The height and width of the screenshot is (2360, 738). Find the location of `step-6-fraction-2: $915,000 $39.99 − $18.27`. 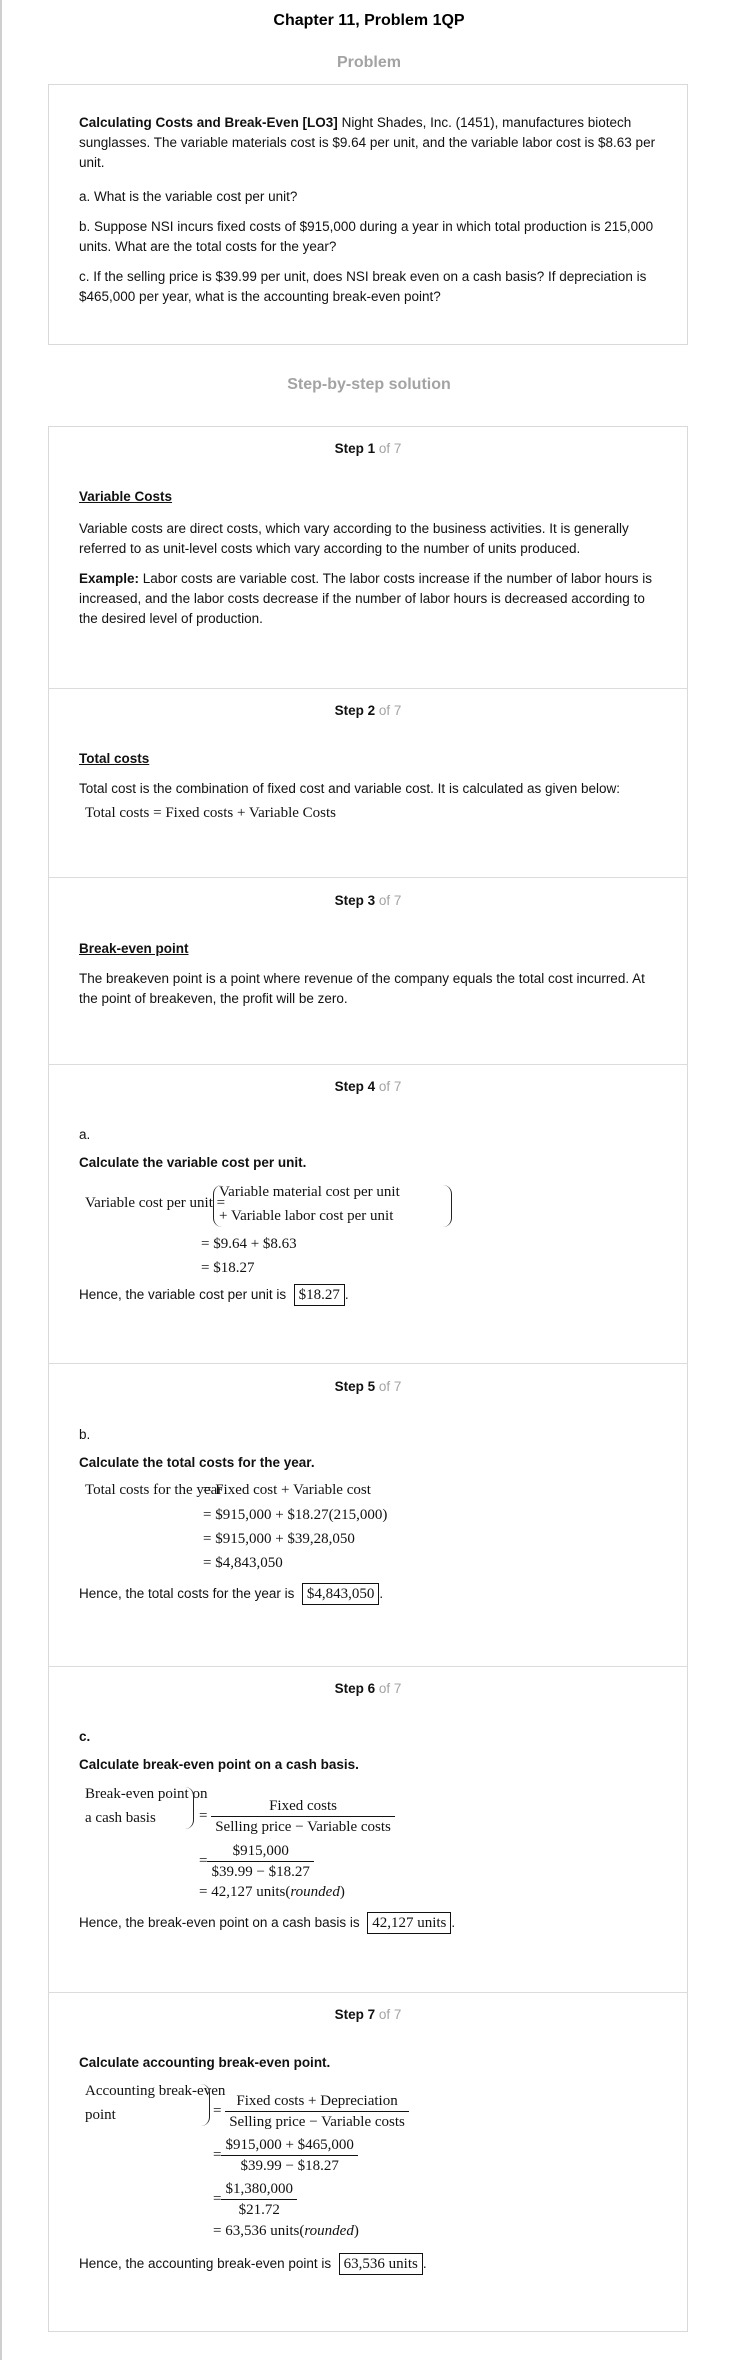

step-6-fraction-2: $915,000 $39.99 − $18.27 is located at coordinates (260, 1861).